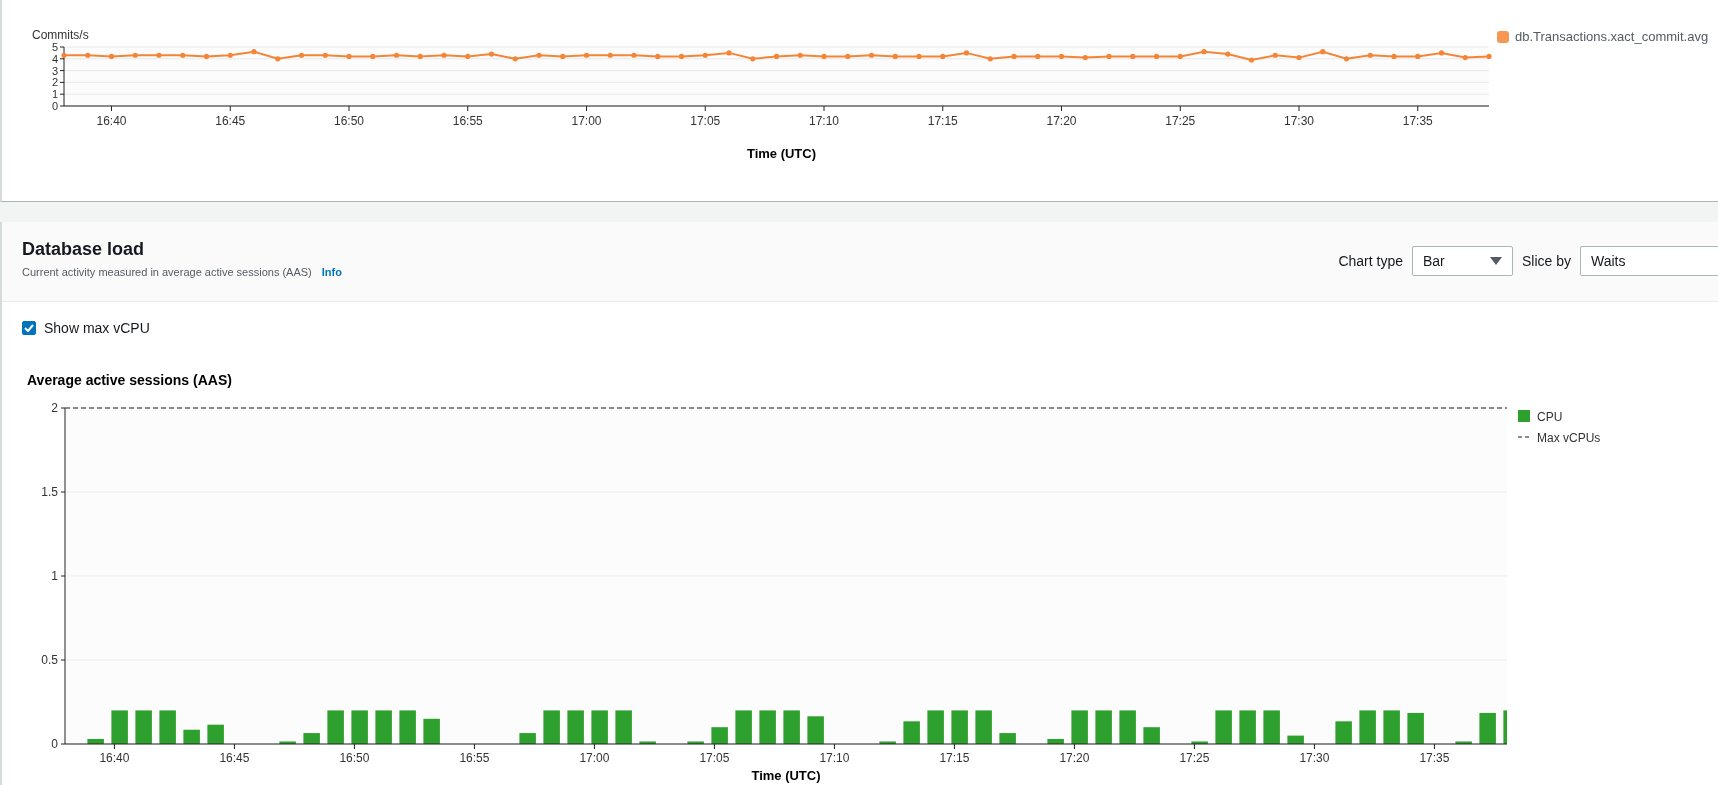  I want to click on axis-tick-label: 1.5, so click(49, 492).